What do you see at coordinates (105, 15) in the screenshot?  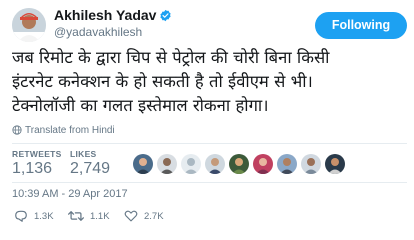 I see `author-name-text: Akhilesh Yadav` at bounding box center [105, 15].